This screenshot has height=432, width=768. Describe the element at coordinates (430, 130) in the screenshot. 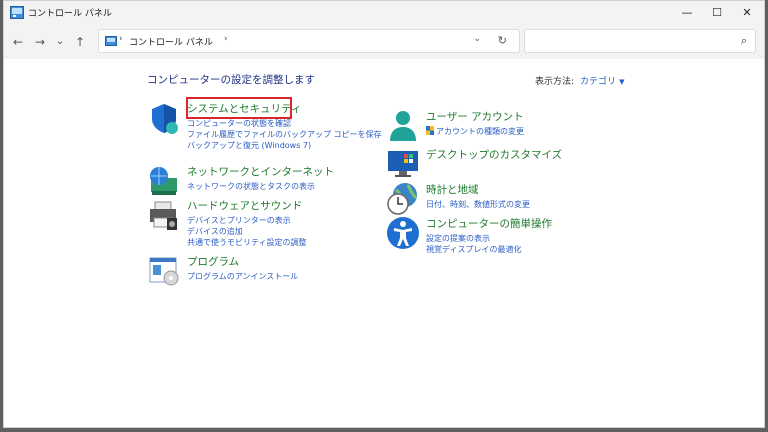

I see `uac-shield-icon` at that location.